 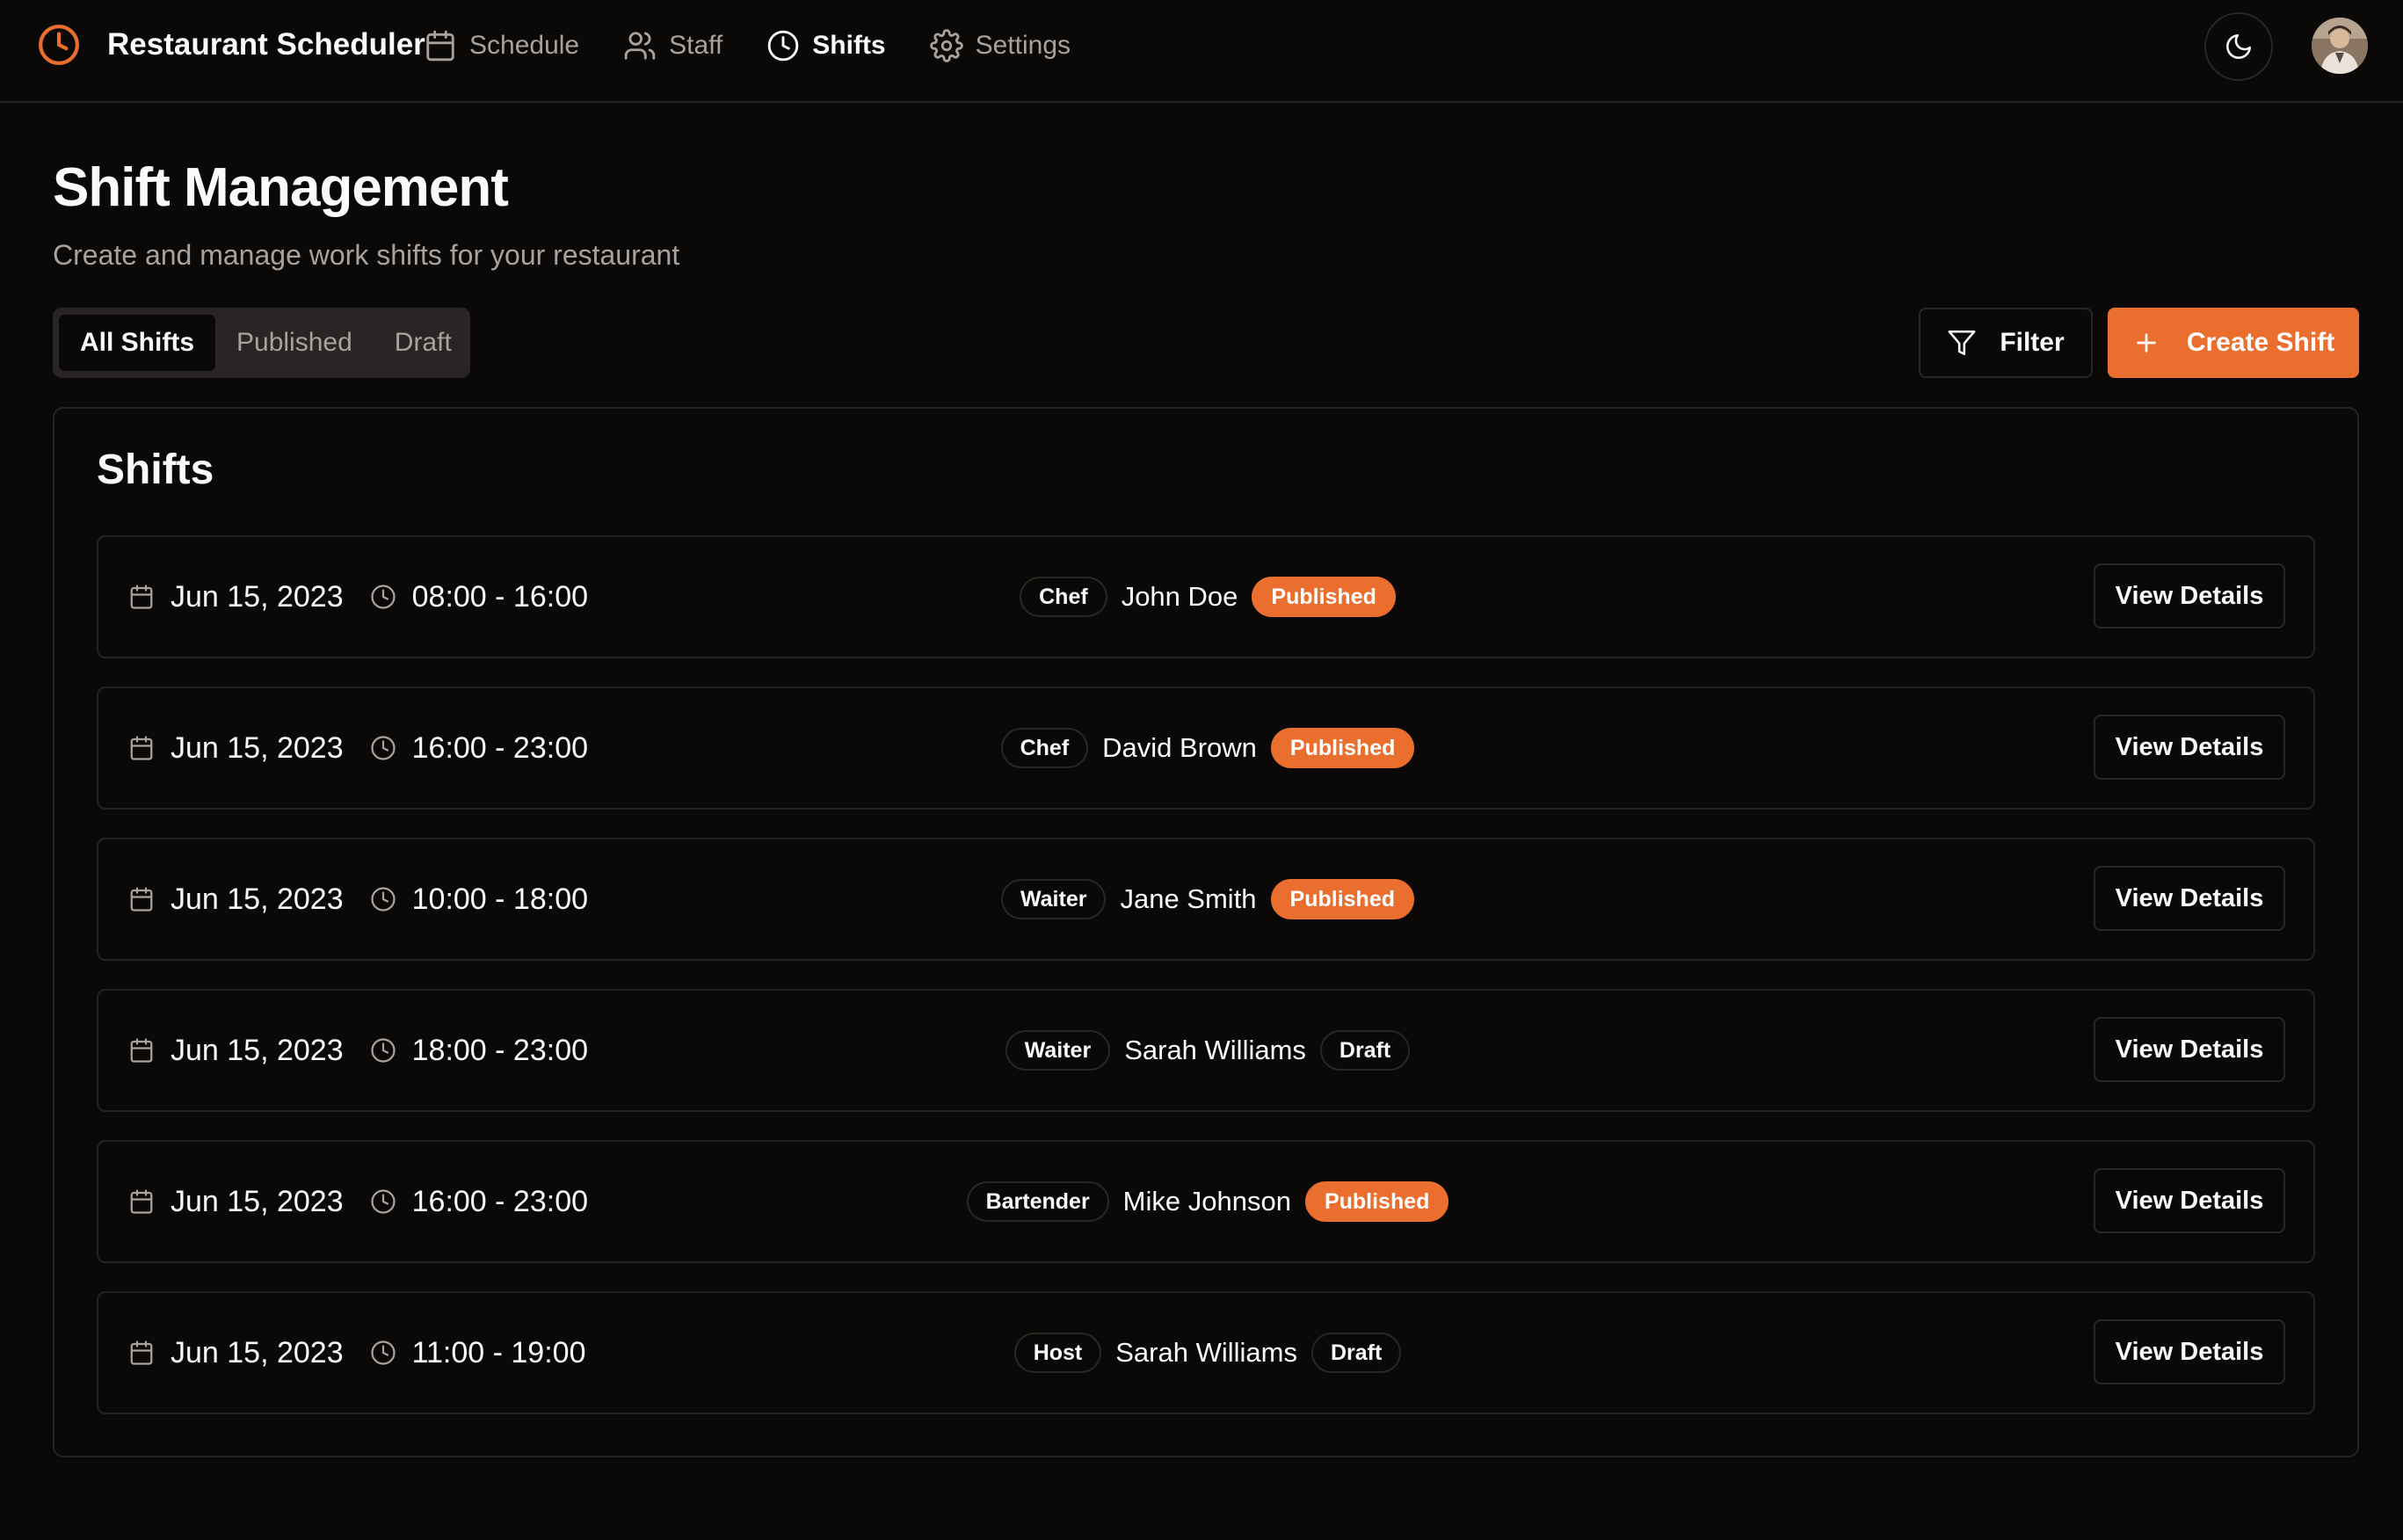 What do you see at coordinates (294, 343) in the screenshot?
I see `tab-published: Published` at bounding box center [294, 343].